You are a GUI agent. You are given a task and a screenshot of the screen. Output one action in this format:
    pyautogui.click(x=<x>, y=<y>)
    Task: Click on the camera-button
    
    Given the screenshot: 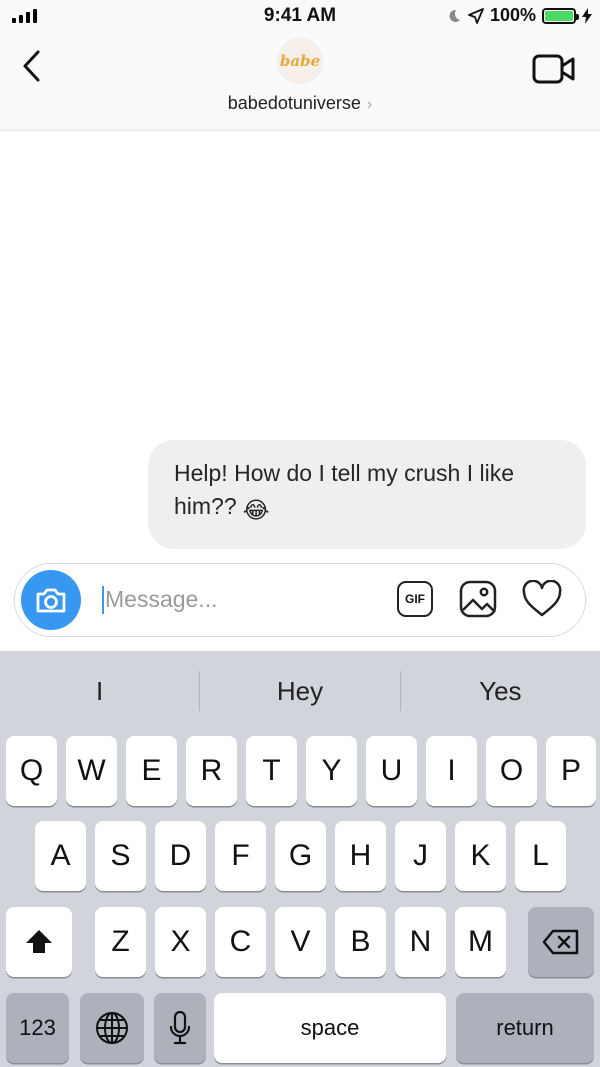 What is the action you would take?
    pyautogui.click(x=51, y=600)
    